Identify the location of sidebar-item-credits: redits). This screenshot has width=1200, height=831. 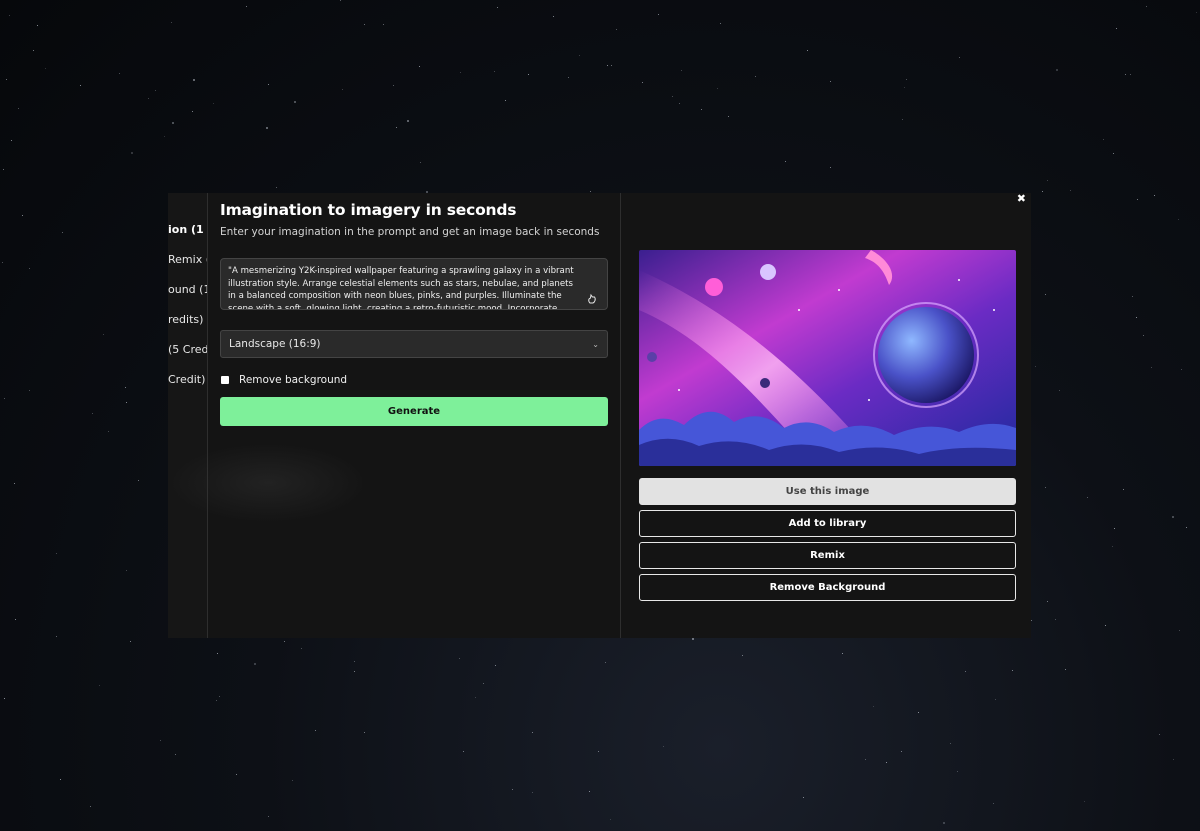
(185, 319).